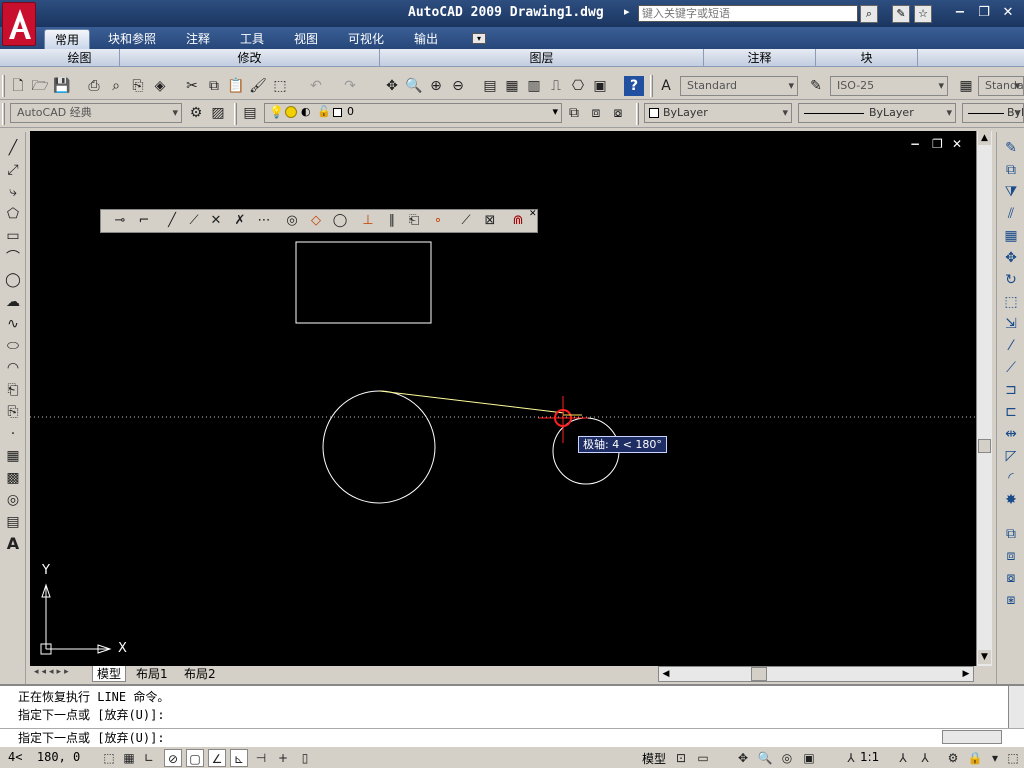 The width and height of the screenshot is (1024, 768). What do you see at coordinates (578, 86) in the screenshot?
I see `markup-icon: ⎔` at bounding box center [578, 86].